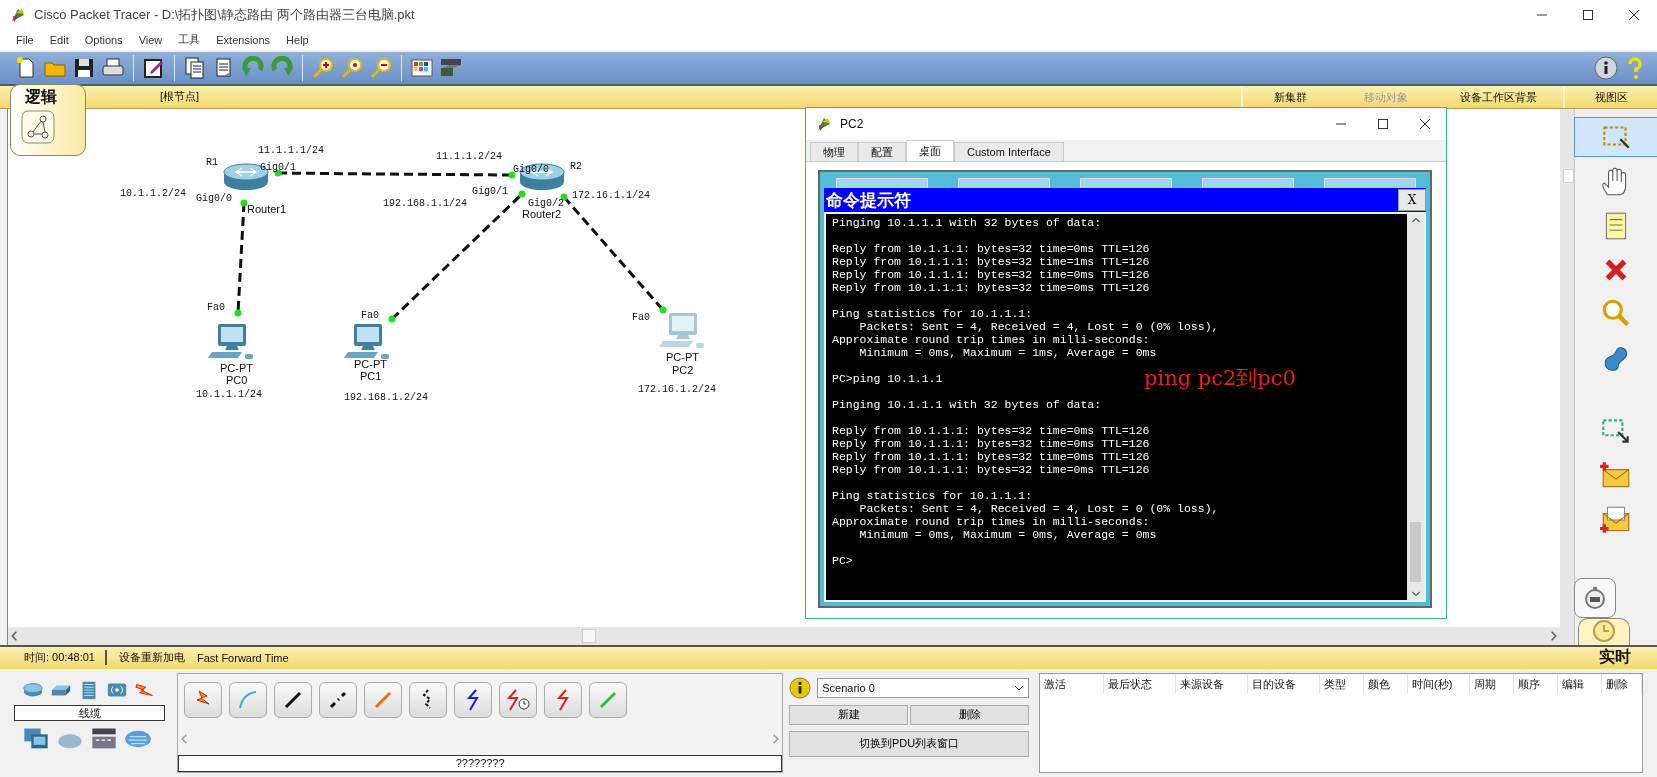 This screenshot has width=1657, height=777. I want to click on workspace-action: 设备工作区背景, so click(1498, 96).